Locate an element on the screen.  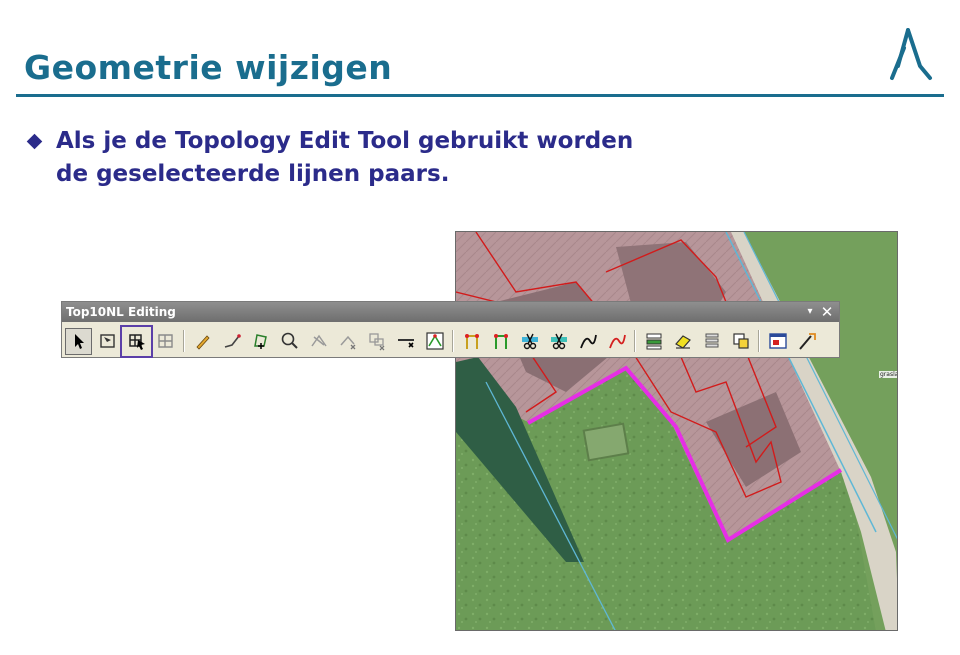
topology-edit-tool-button is located at coordinates (136, 341).